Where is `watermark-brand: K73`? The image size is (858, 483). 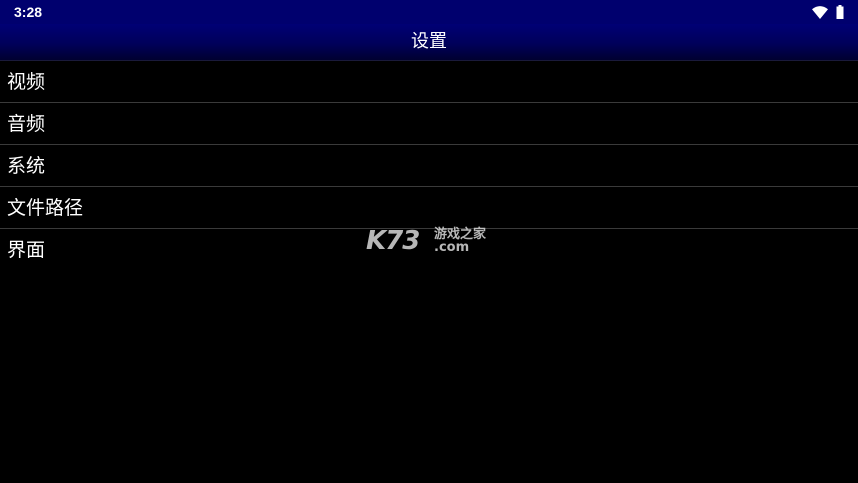
watermark-brand: K73 is located at coordinates (393, 241).